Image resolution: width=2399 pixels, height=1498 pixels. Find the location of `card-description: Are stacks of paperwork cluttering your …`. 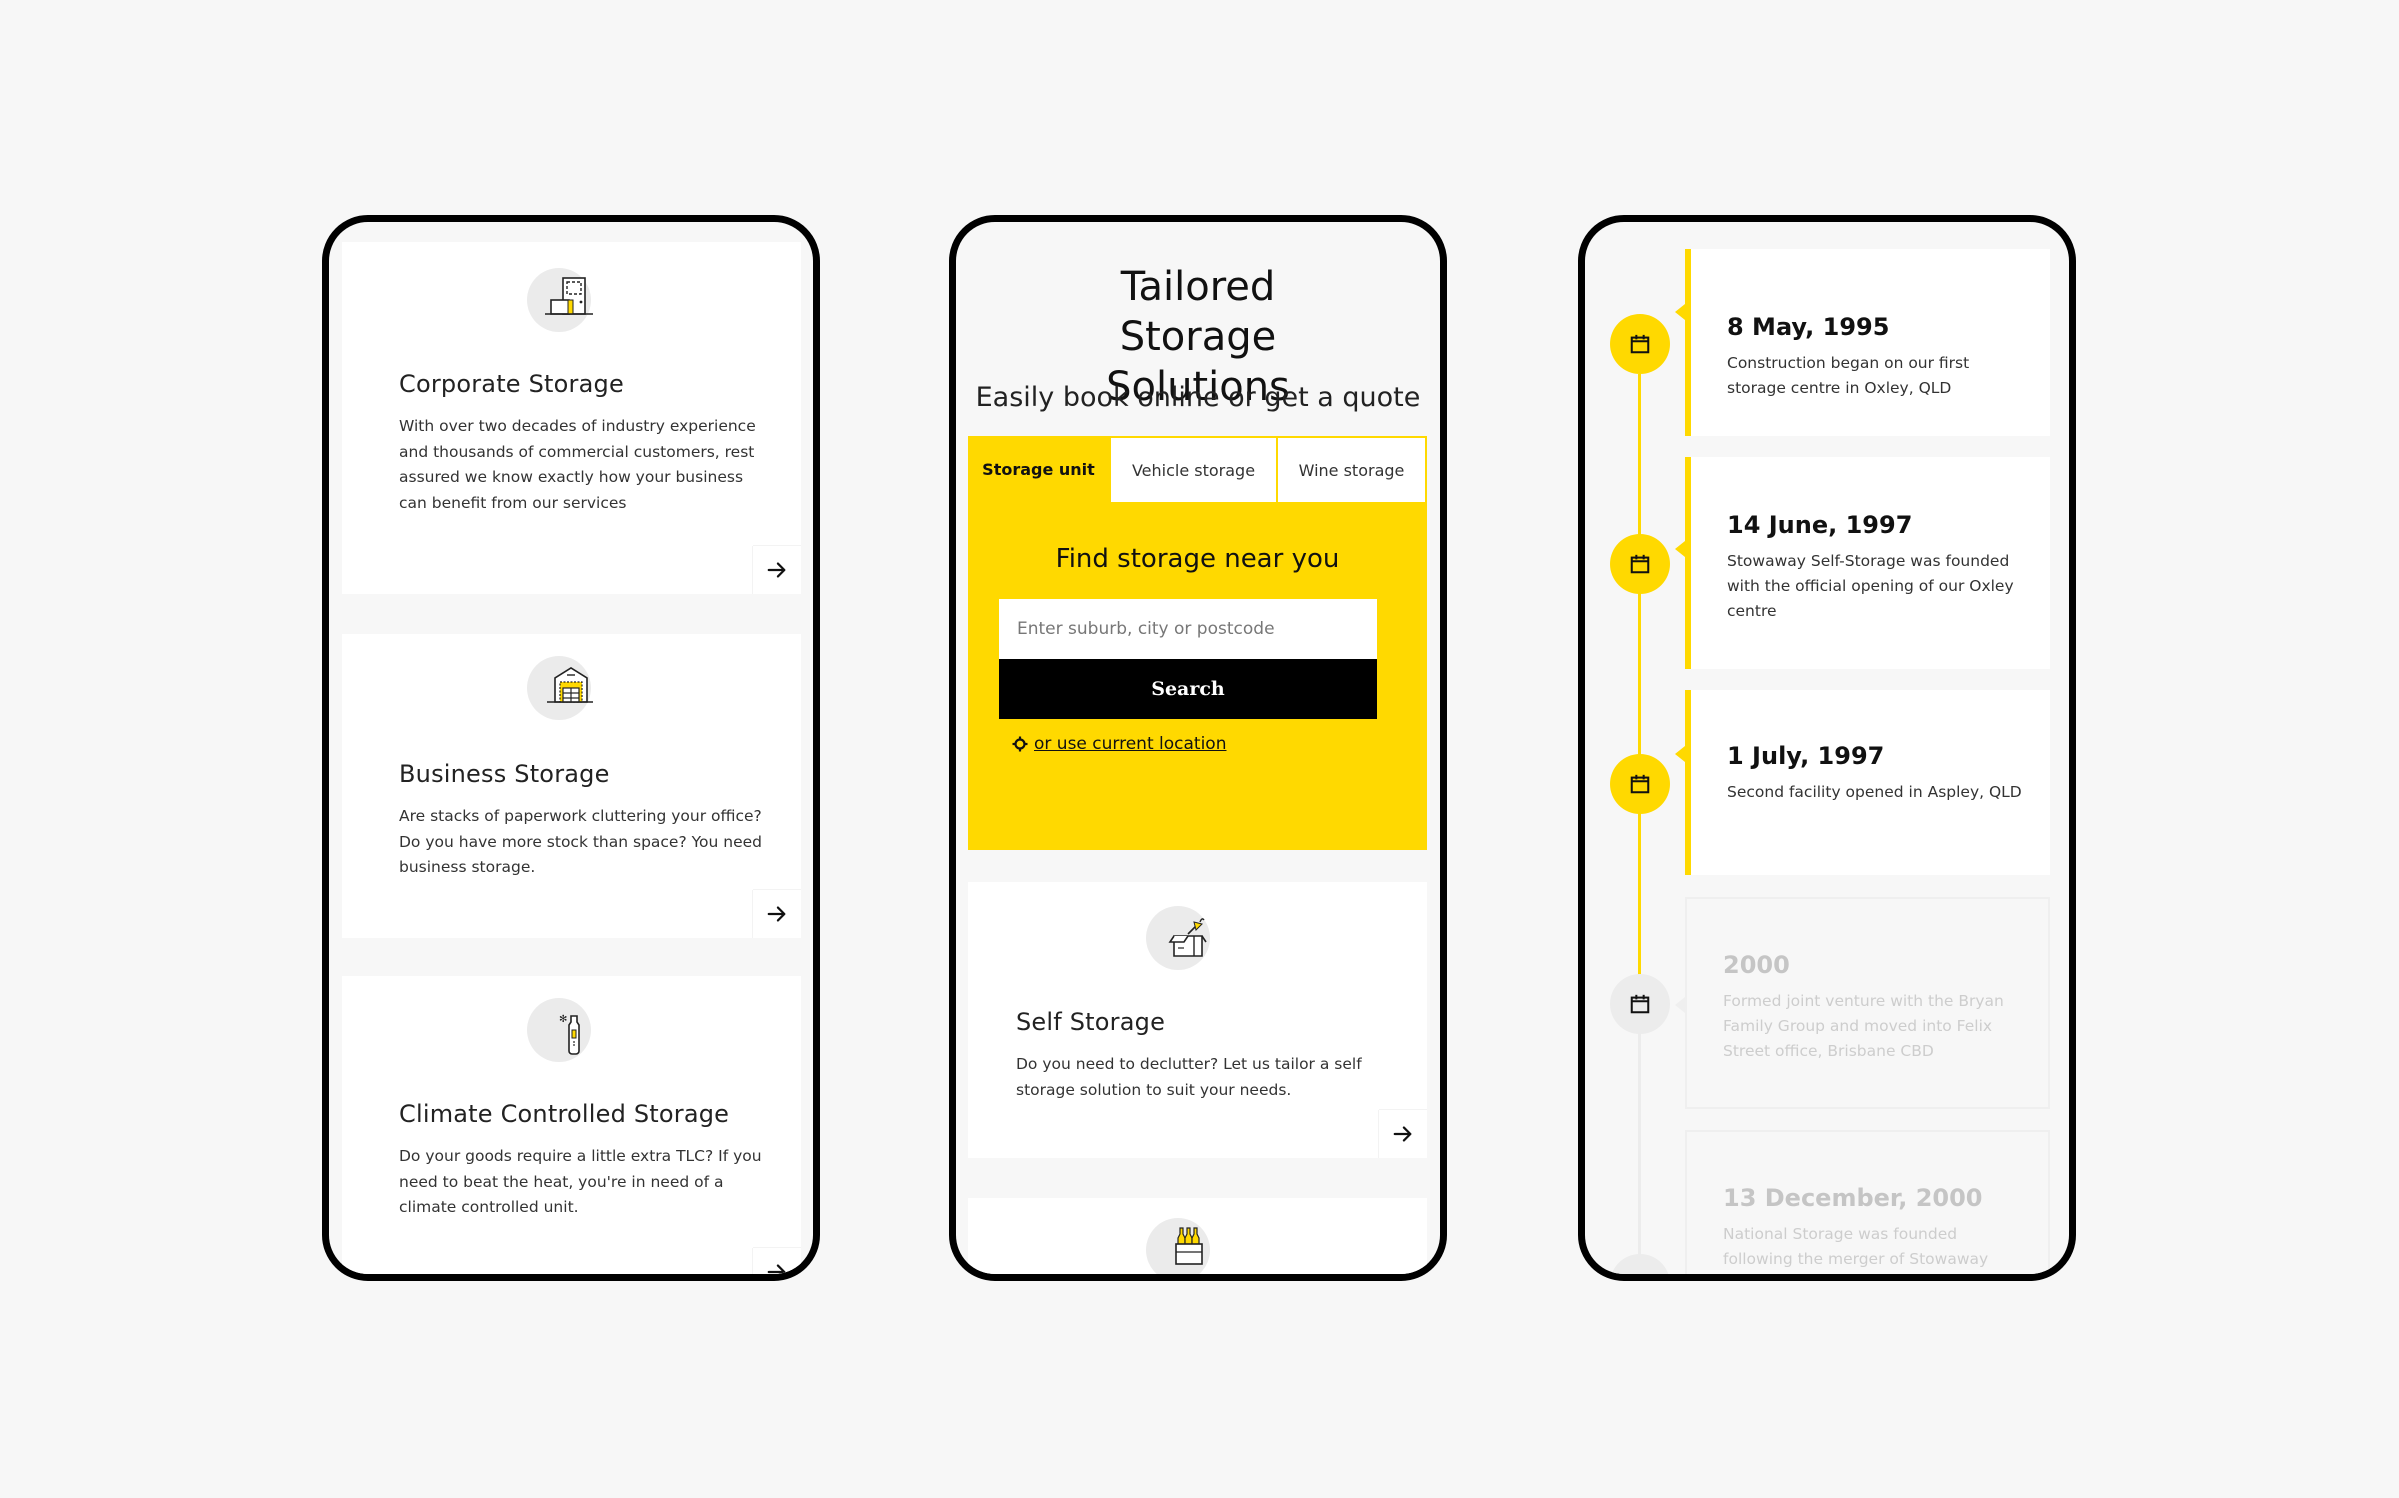

card-description: Are stacks of paperwork cluttering your … is located at coordinates (581, 841).